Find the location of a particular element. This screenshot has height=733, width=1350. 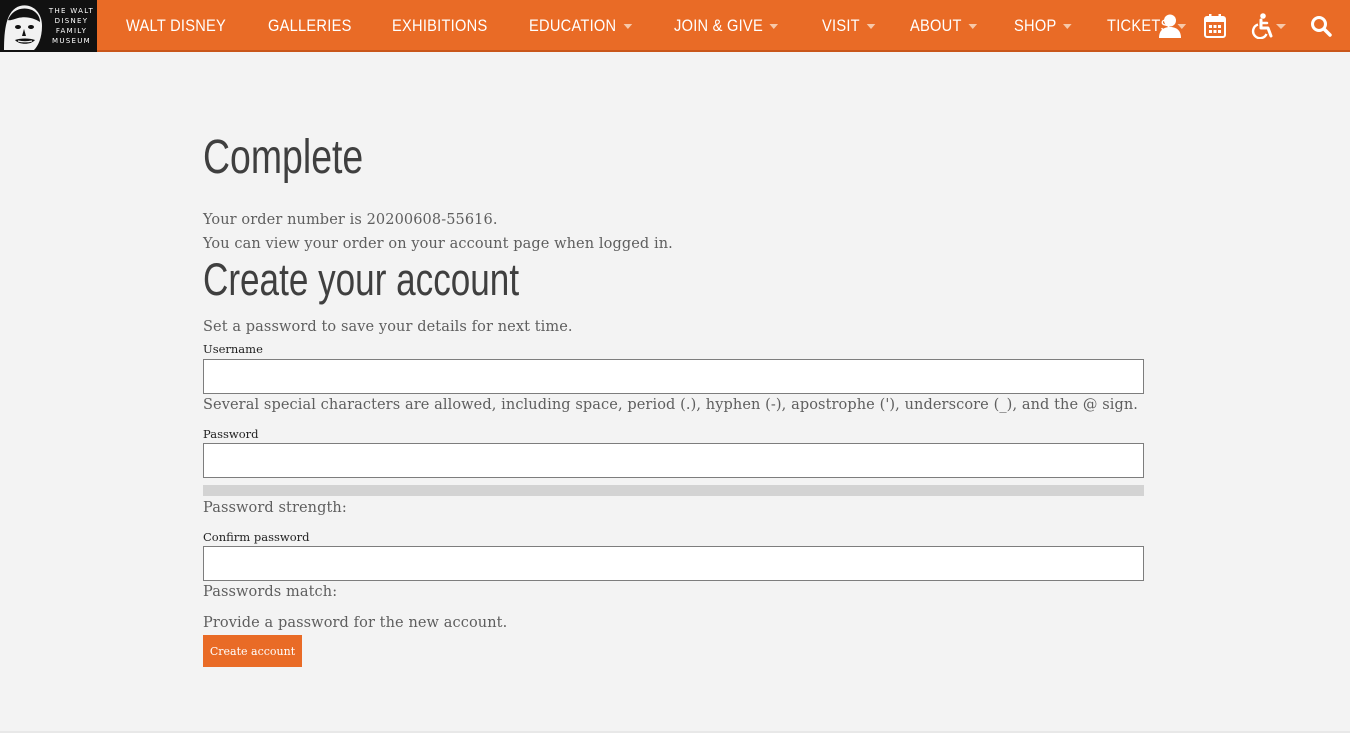

accessibility-menu-button is located at coordinates (1268, 26).